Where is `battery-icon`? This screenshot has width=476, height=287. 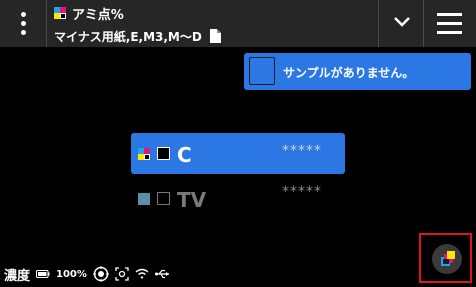 battery-icon is located at coordinates (43, 274).